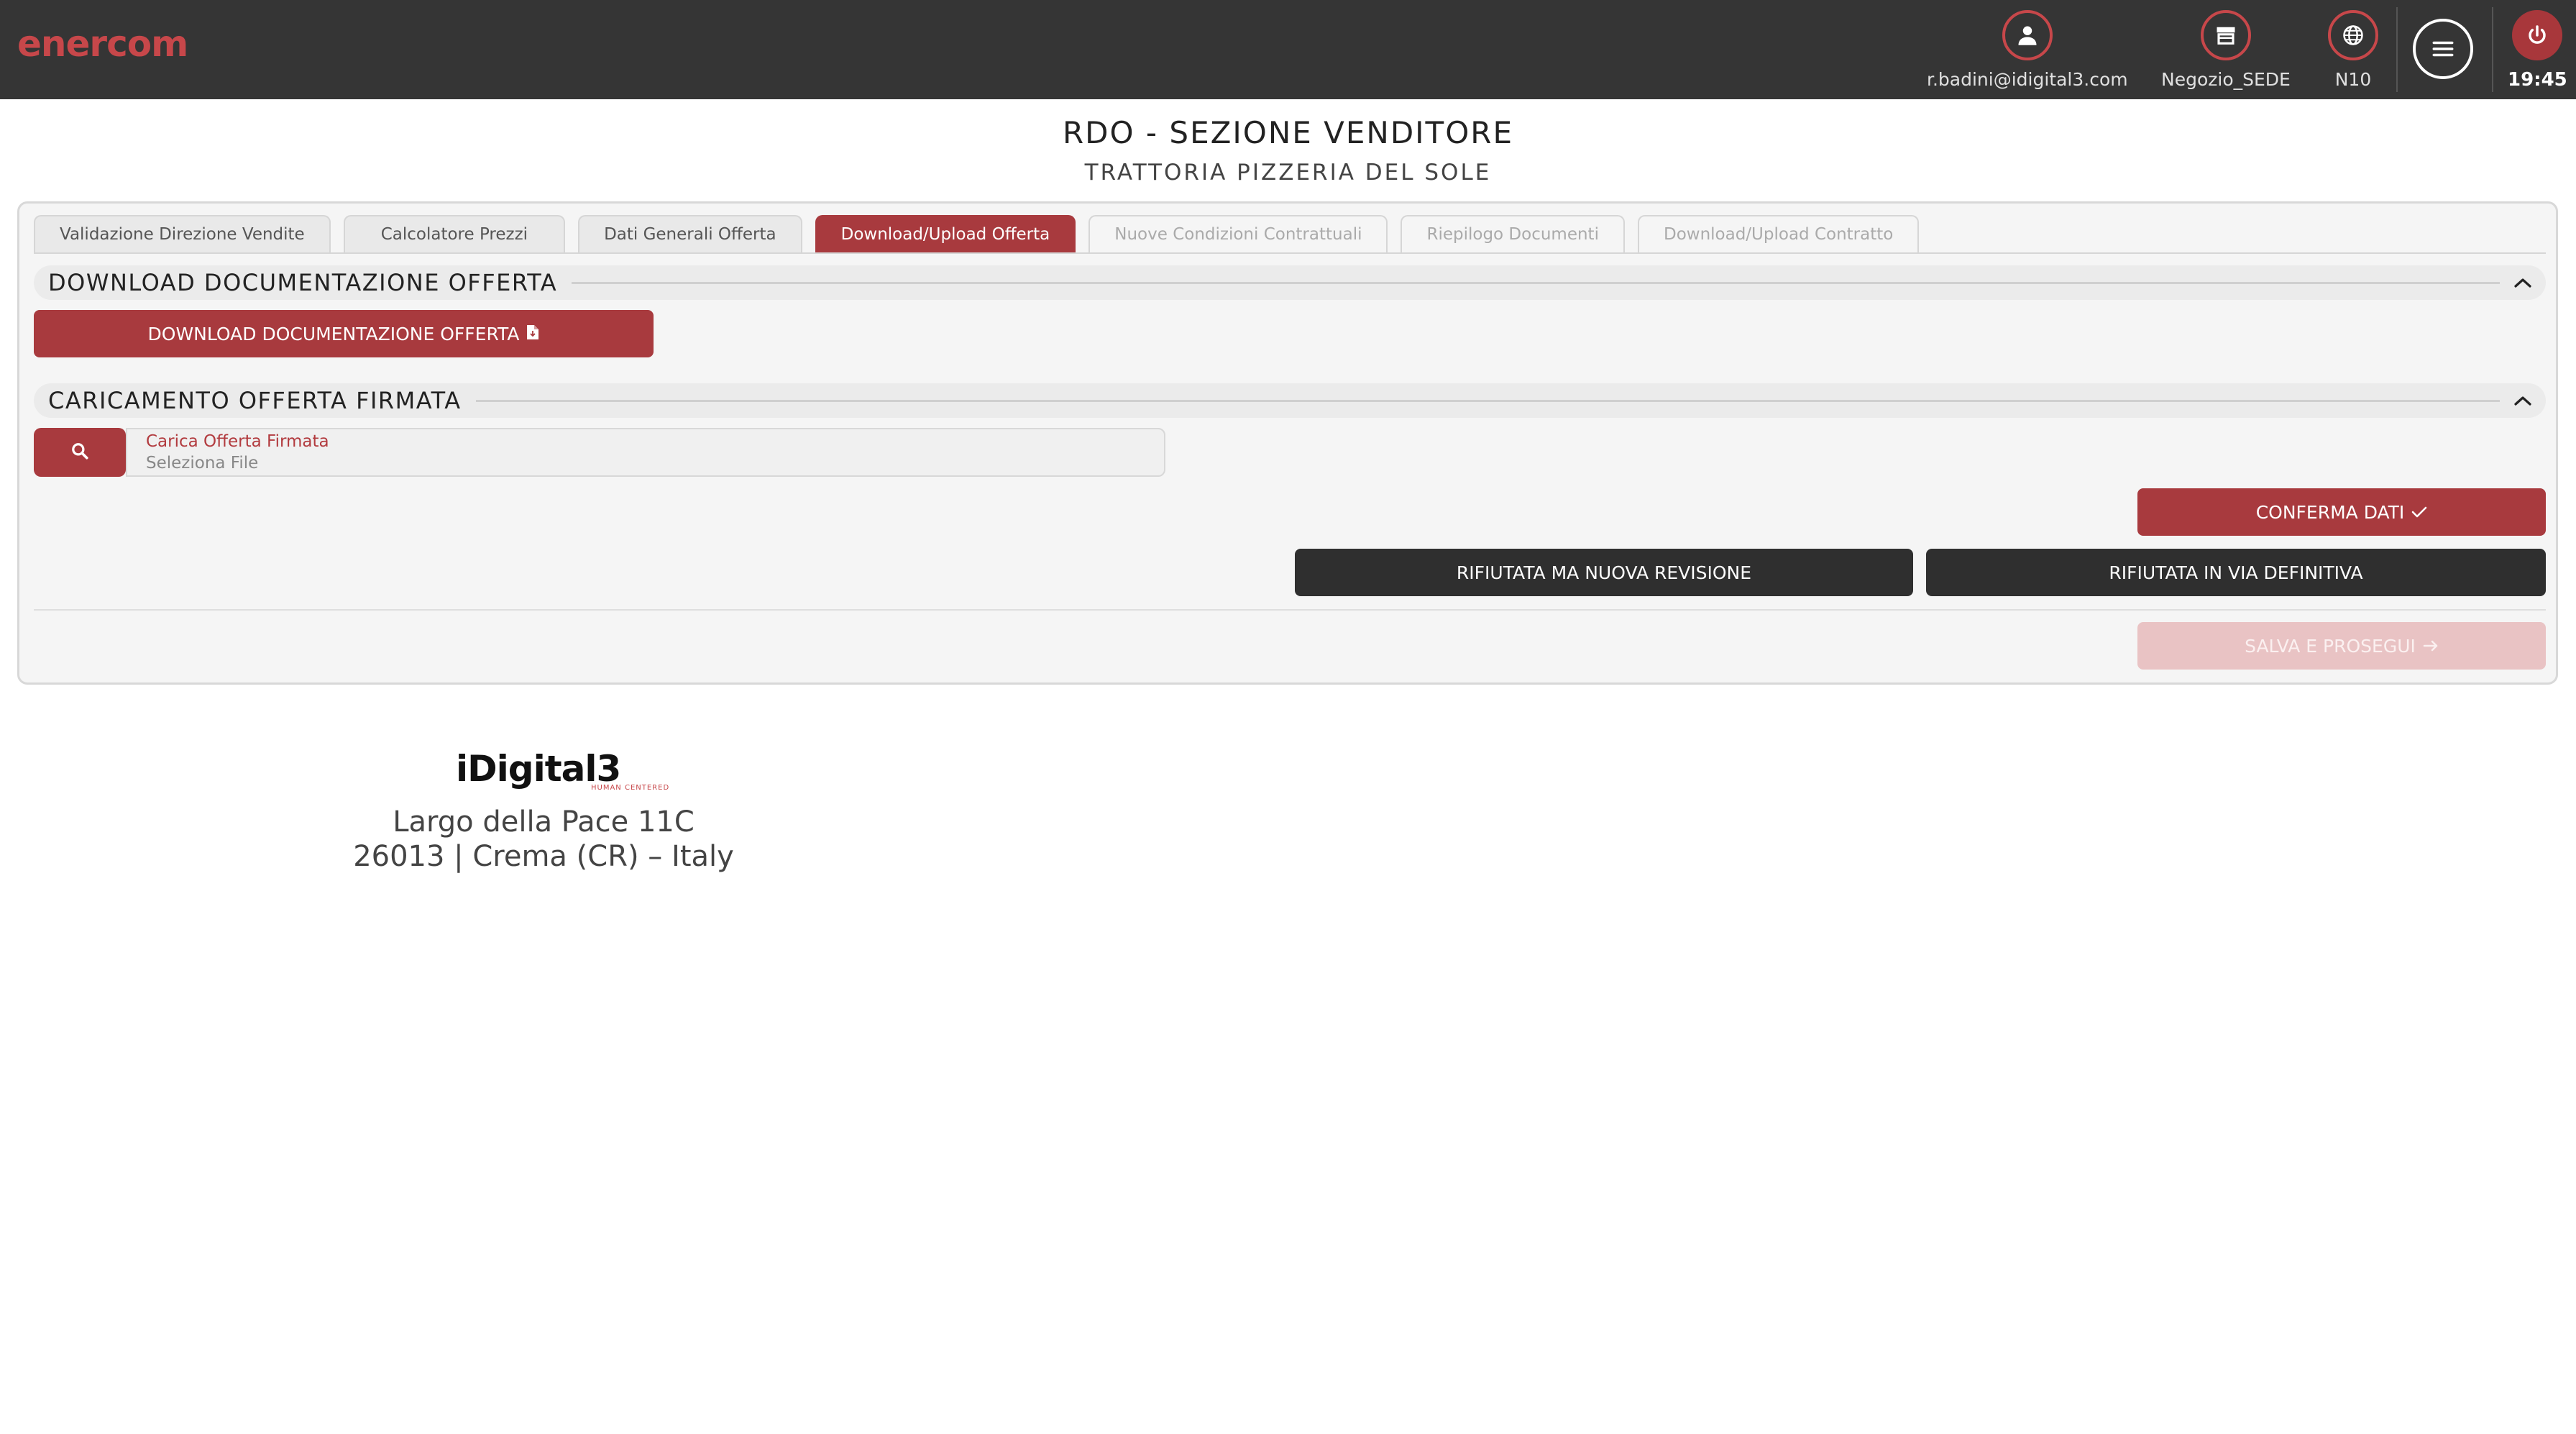  Describe the element at coordinates (2431, 646) in the screenshot. I see `arrow-right-icon` at that location.